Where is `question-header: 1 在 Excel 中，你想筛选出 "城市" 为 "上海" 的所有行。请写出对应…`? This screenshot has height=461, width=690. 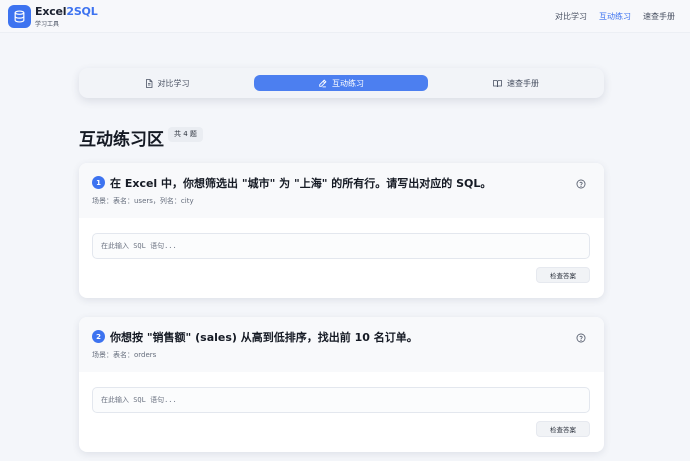
question-header: 1 在 Excel 中，你想筛选出 "城市" 为 "上海" 的所有行。请写出对应… is located at coordinates (341, 190).